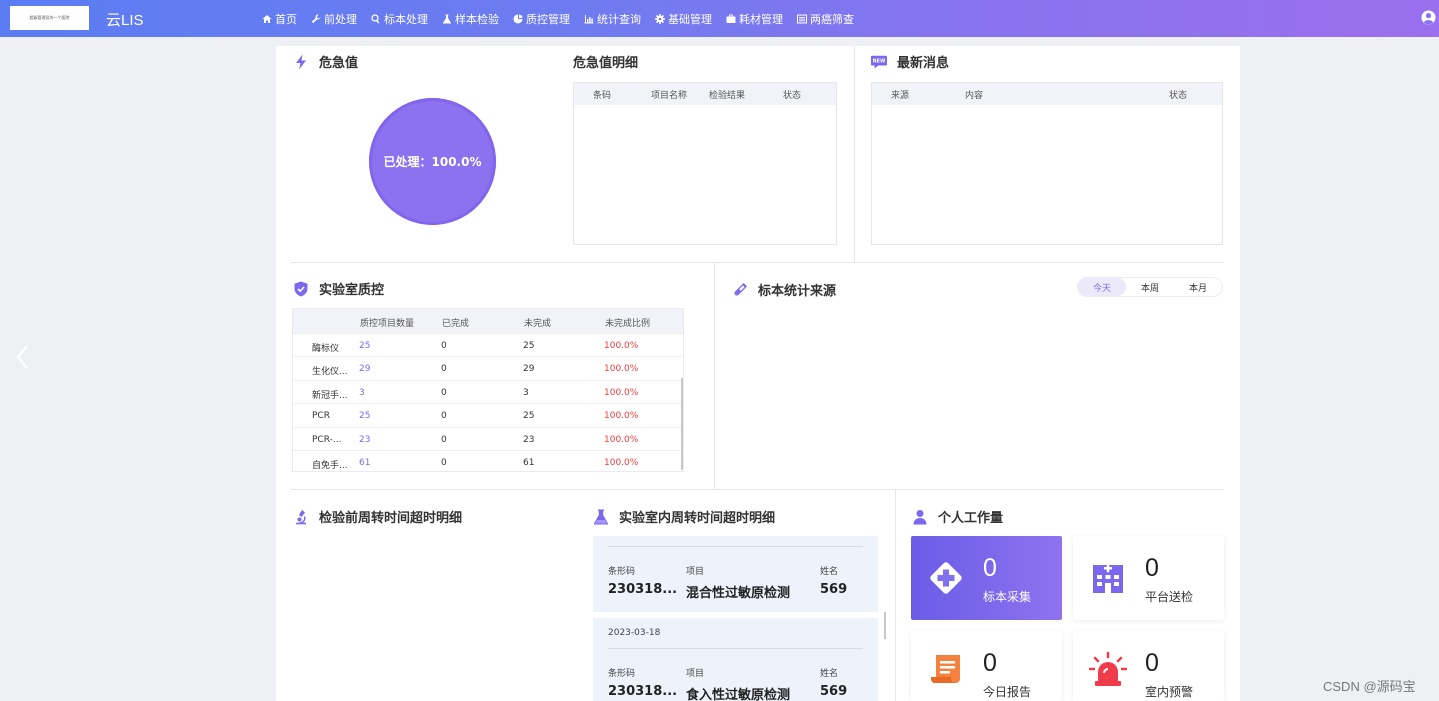 The width and height of the screenshot is (1439, 701). I want to click on period-week-button: 本周, so click(1150, 287).